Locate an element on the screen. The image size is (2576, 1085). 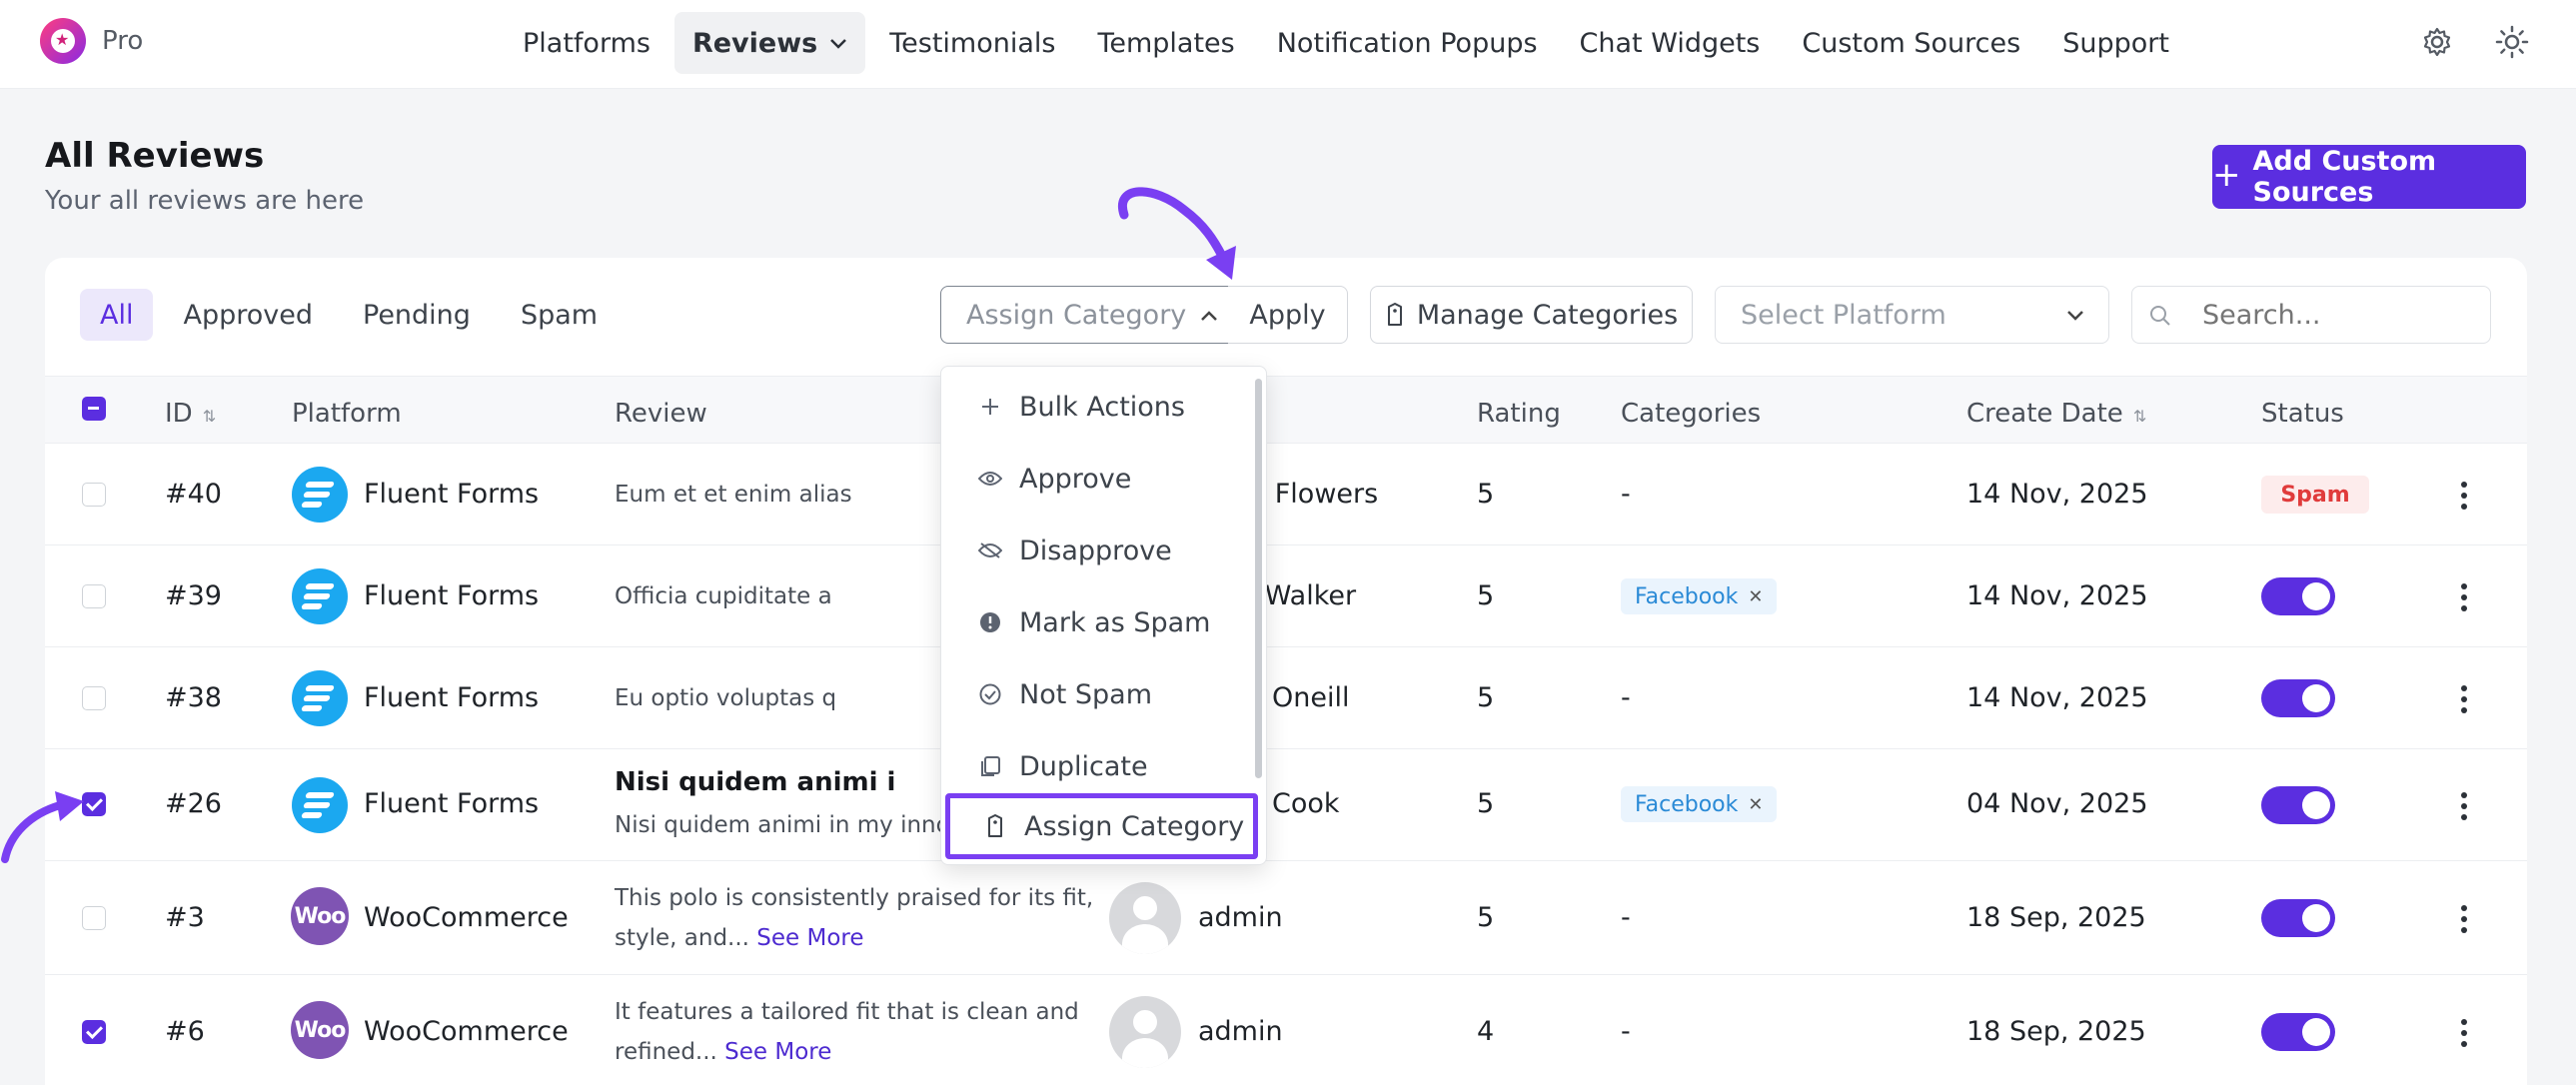
nav-label: Templates is located at coordinates (1166, 43).